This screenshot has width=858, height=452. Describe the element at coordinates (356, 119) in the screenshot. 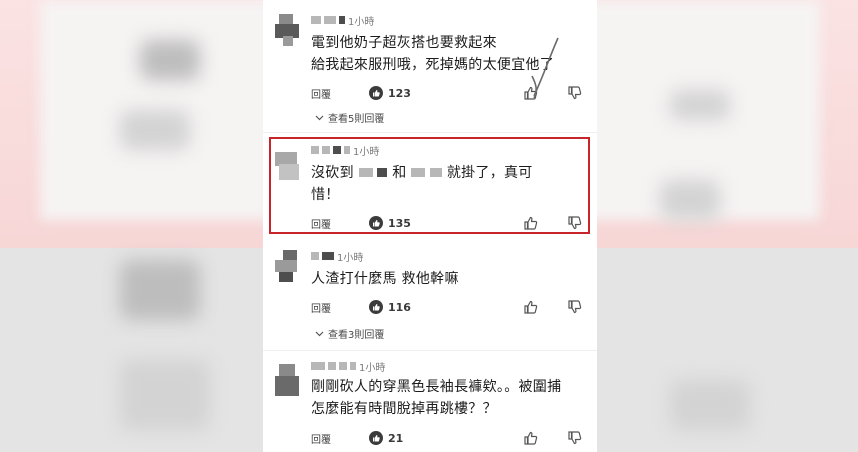

I see `view-replies-label: 查看5則回覆` at that location.